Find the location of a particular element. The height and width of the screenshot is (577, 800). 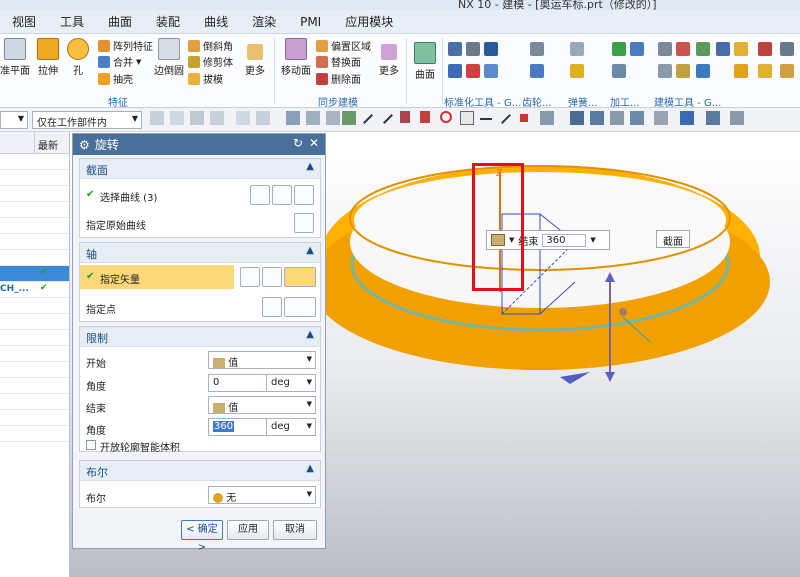

replace-face-button: 替换面 is located at coordinates (338, 61).